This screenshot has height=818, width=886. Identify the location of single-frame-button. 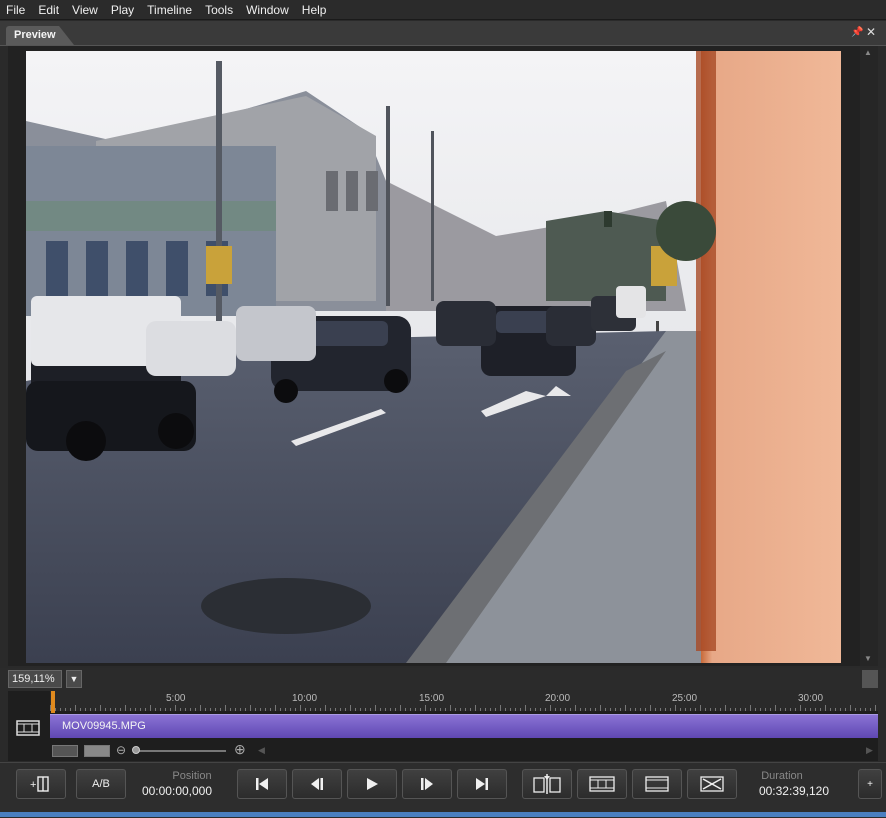
(657, 784).